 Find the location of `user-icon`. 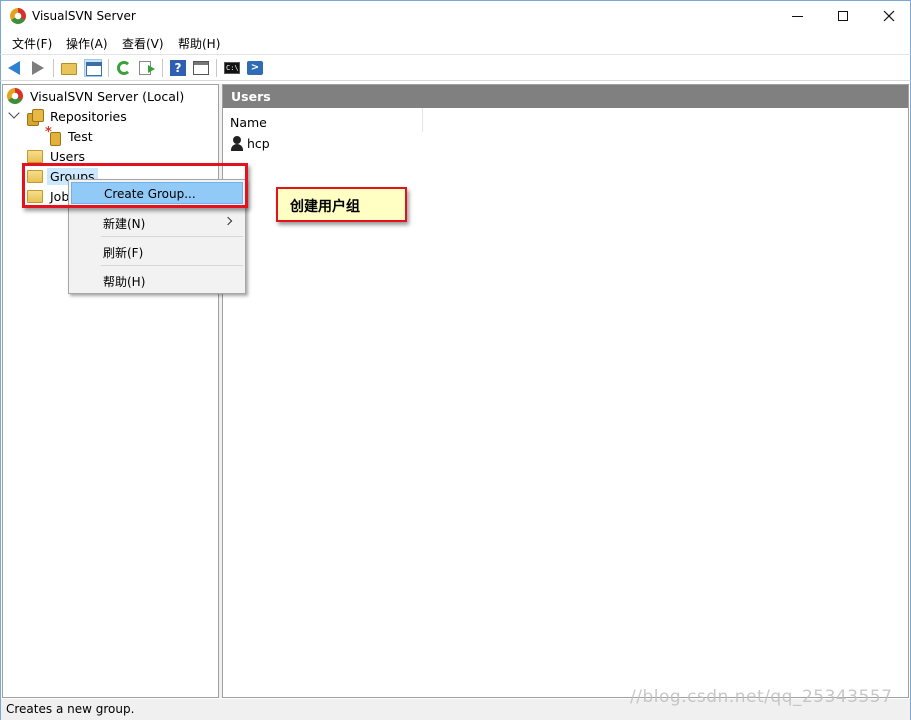

user-icon is located at coordinates (237, 143).